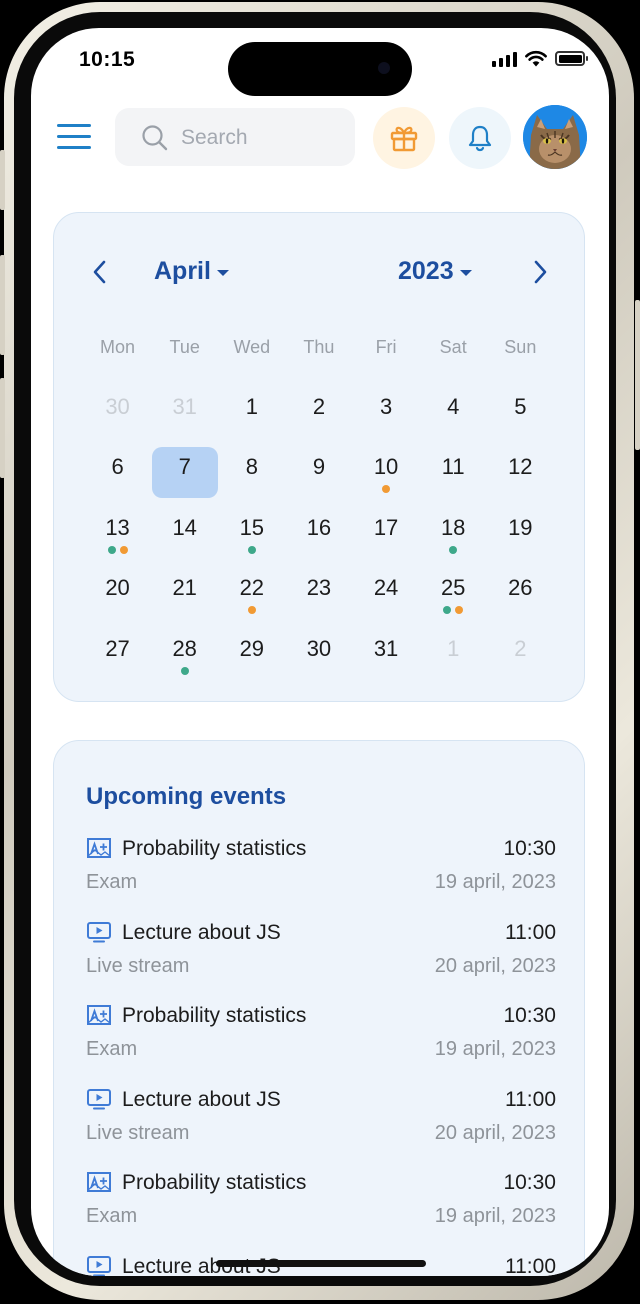 This screenshot has height=1304, width=640. I want to click on calendar-day: 15, so click(251, 534).